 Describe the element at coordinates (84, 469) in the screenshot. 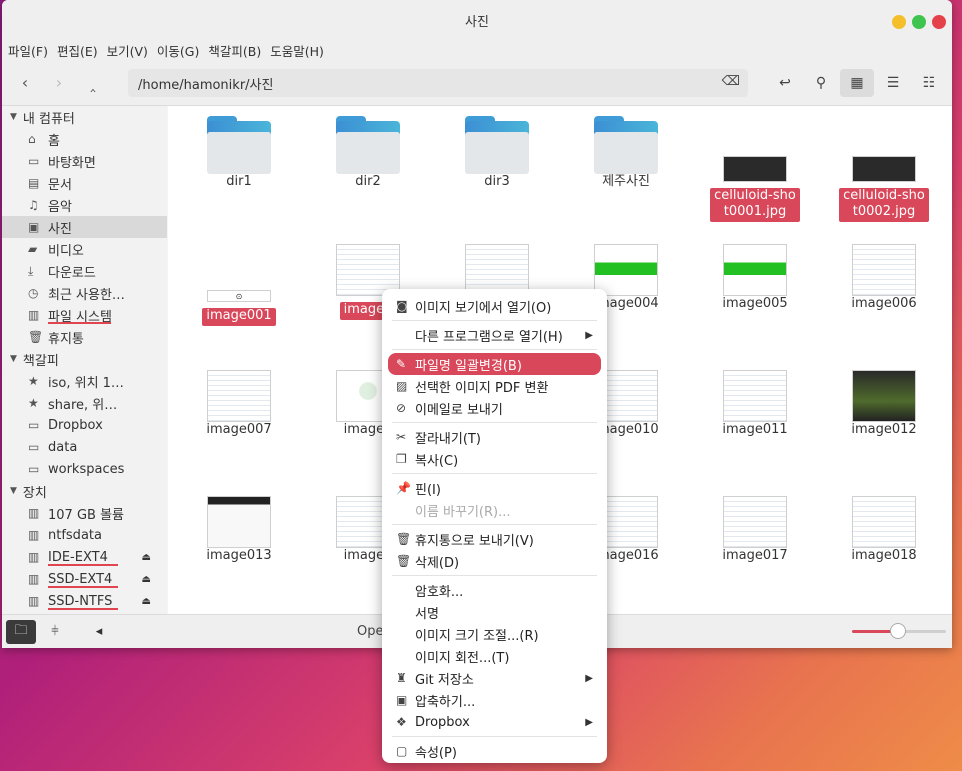

I see `sidebar-item: ▭ workspaces` at that location.